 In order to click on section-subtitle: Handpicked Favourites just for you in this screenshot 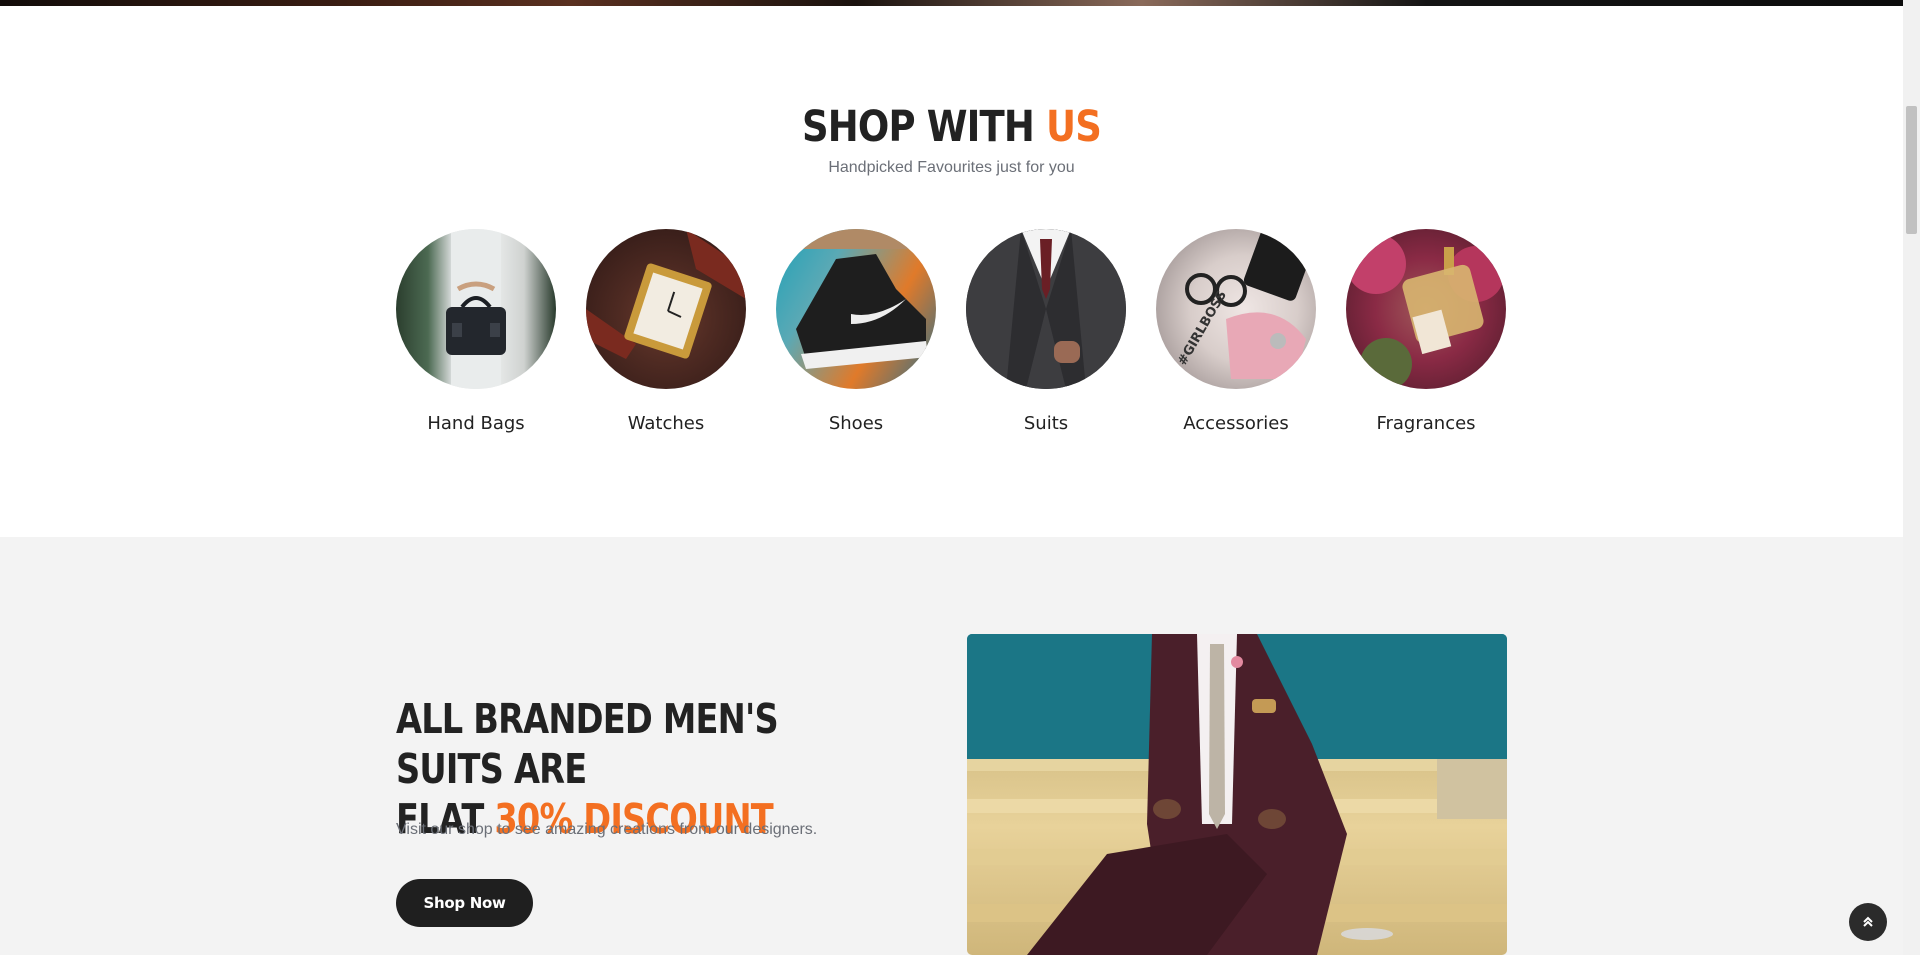, I will do `click(951, 167)`.